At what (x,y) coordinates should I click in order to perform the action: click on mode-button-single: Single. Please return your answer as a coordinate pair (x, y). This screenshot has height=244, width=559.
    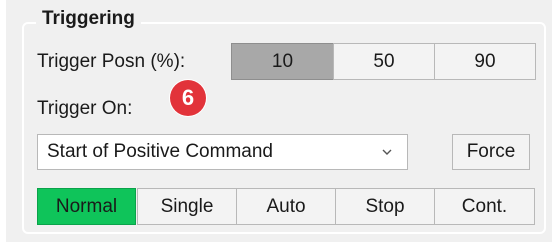
    Looking at the image, I should click on (187, 206).